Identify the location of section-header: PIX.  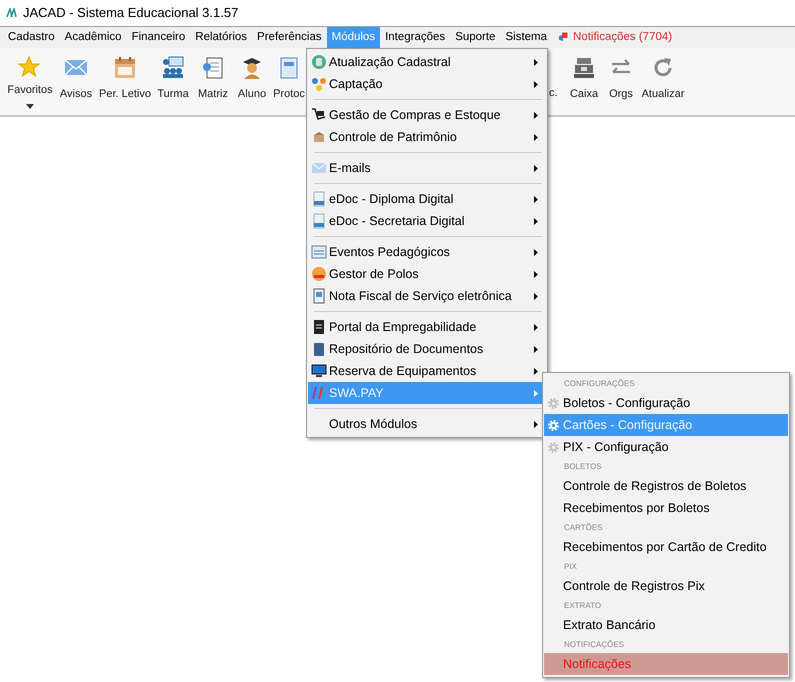
(570, 567).